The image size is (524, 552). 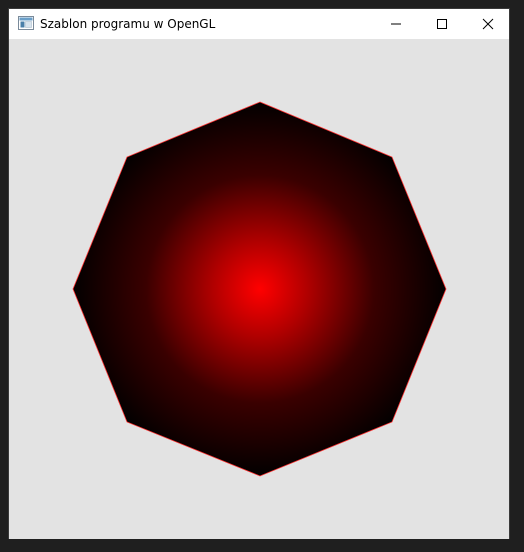 I want to click on maximize-icon, so click(x=442, y=24).